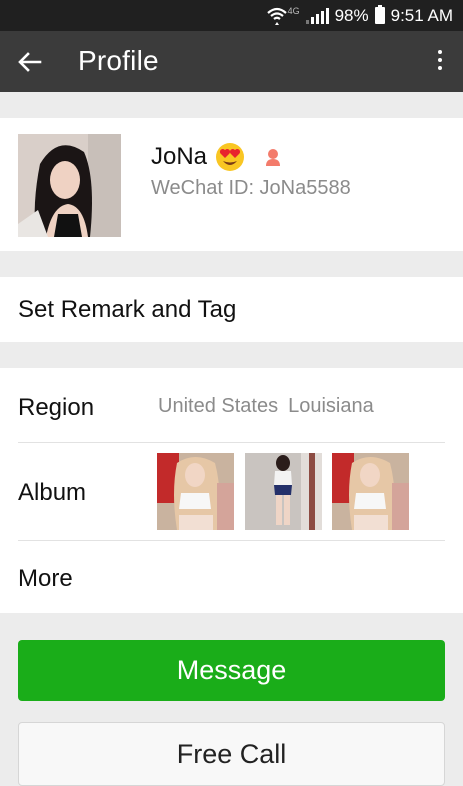 Image resolution: width=463 pixels, height=786 pixels. Describe the element at coordinates (231, 754) in the screenshot. I see `free-call-button: Free Call` at that location.